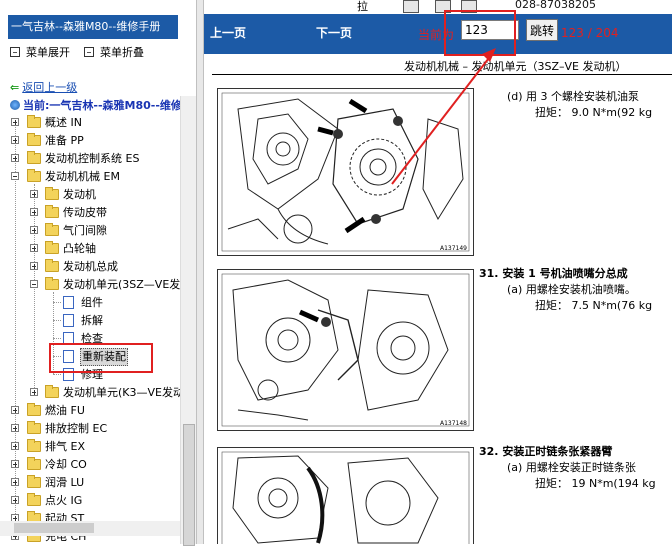 This screenshot has height=546, width=672. I want to click on manual-title: 一气吉林--森雅M80--维修手册, so click(93, 27).